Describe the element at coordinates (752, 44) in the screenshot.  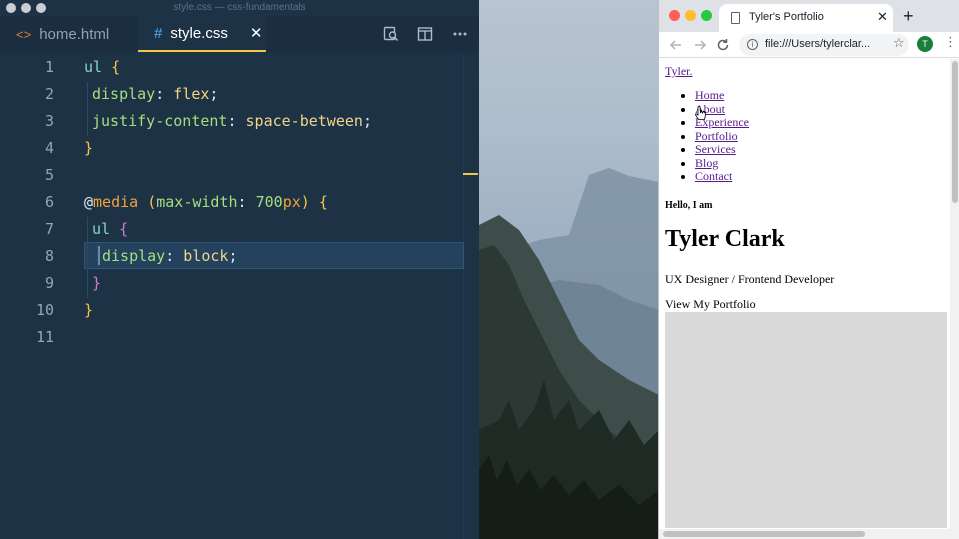
I see `info-icon: i` at that location.